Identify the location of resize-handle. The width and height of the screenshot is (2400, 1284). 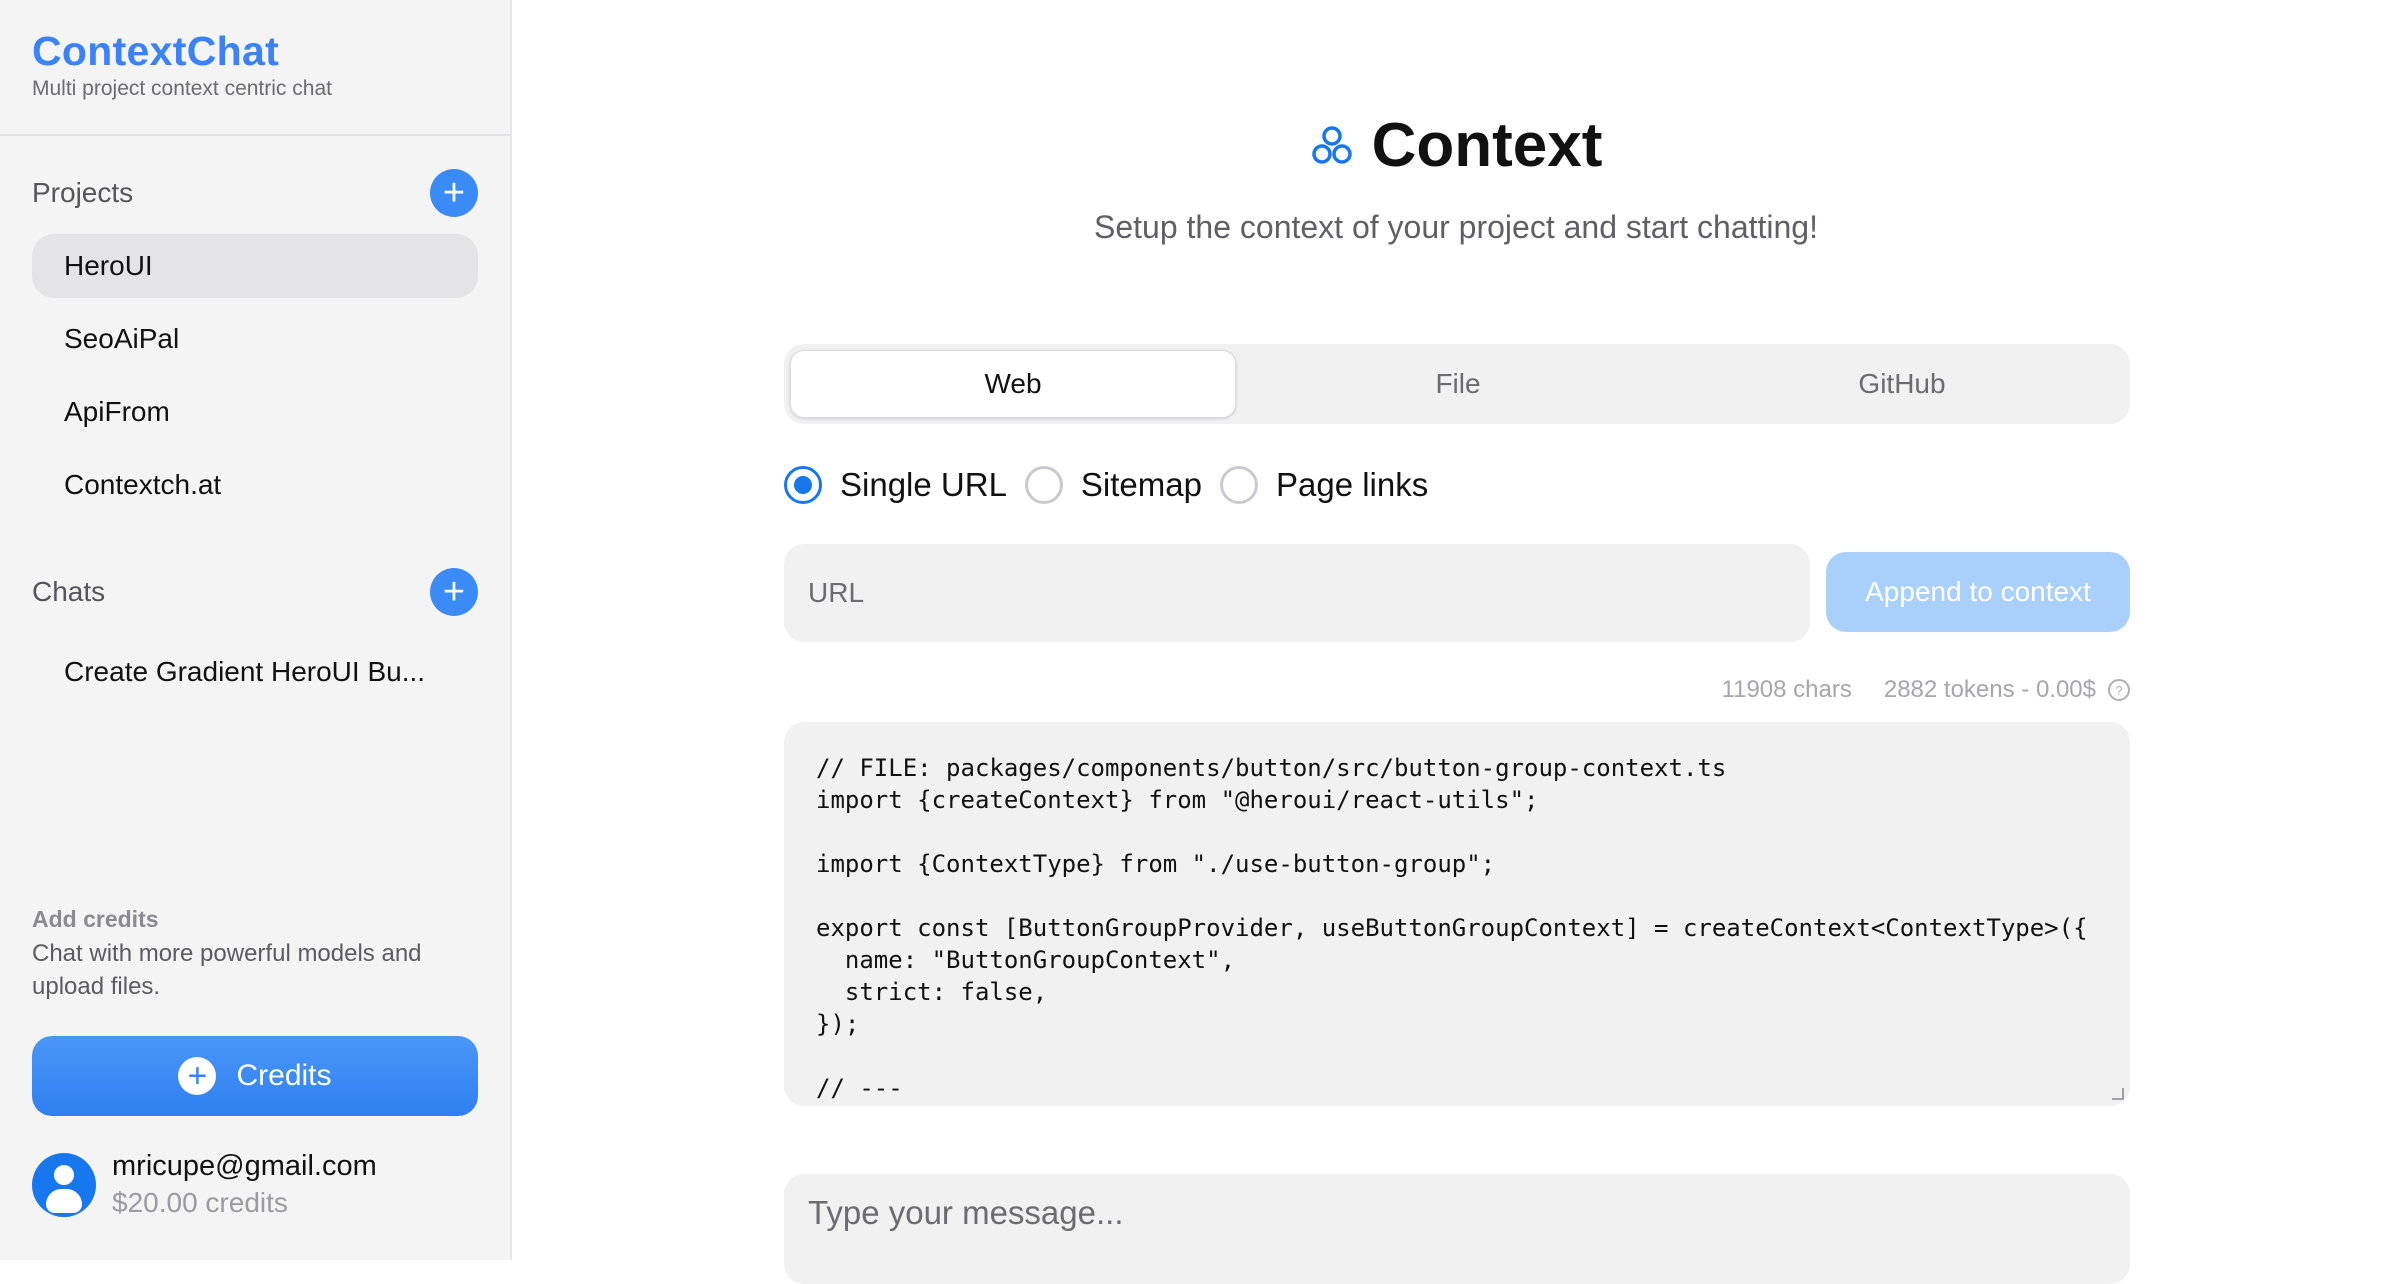
(2118, 1094).